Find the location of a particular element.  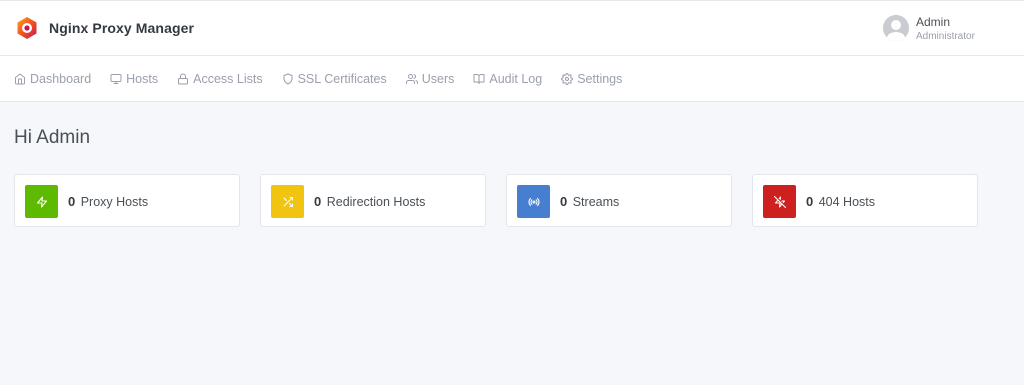

nav-item-hosts: Hosts is located at coordinates (134, 79).